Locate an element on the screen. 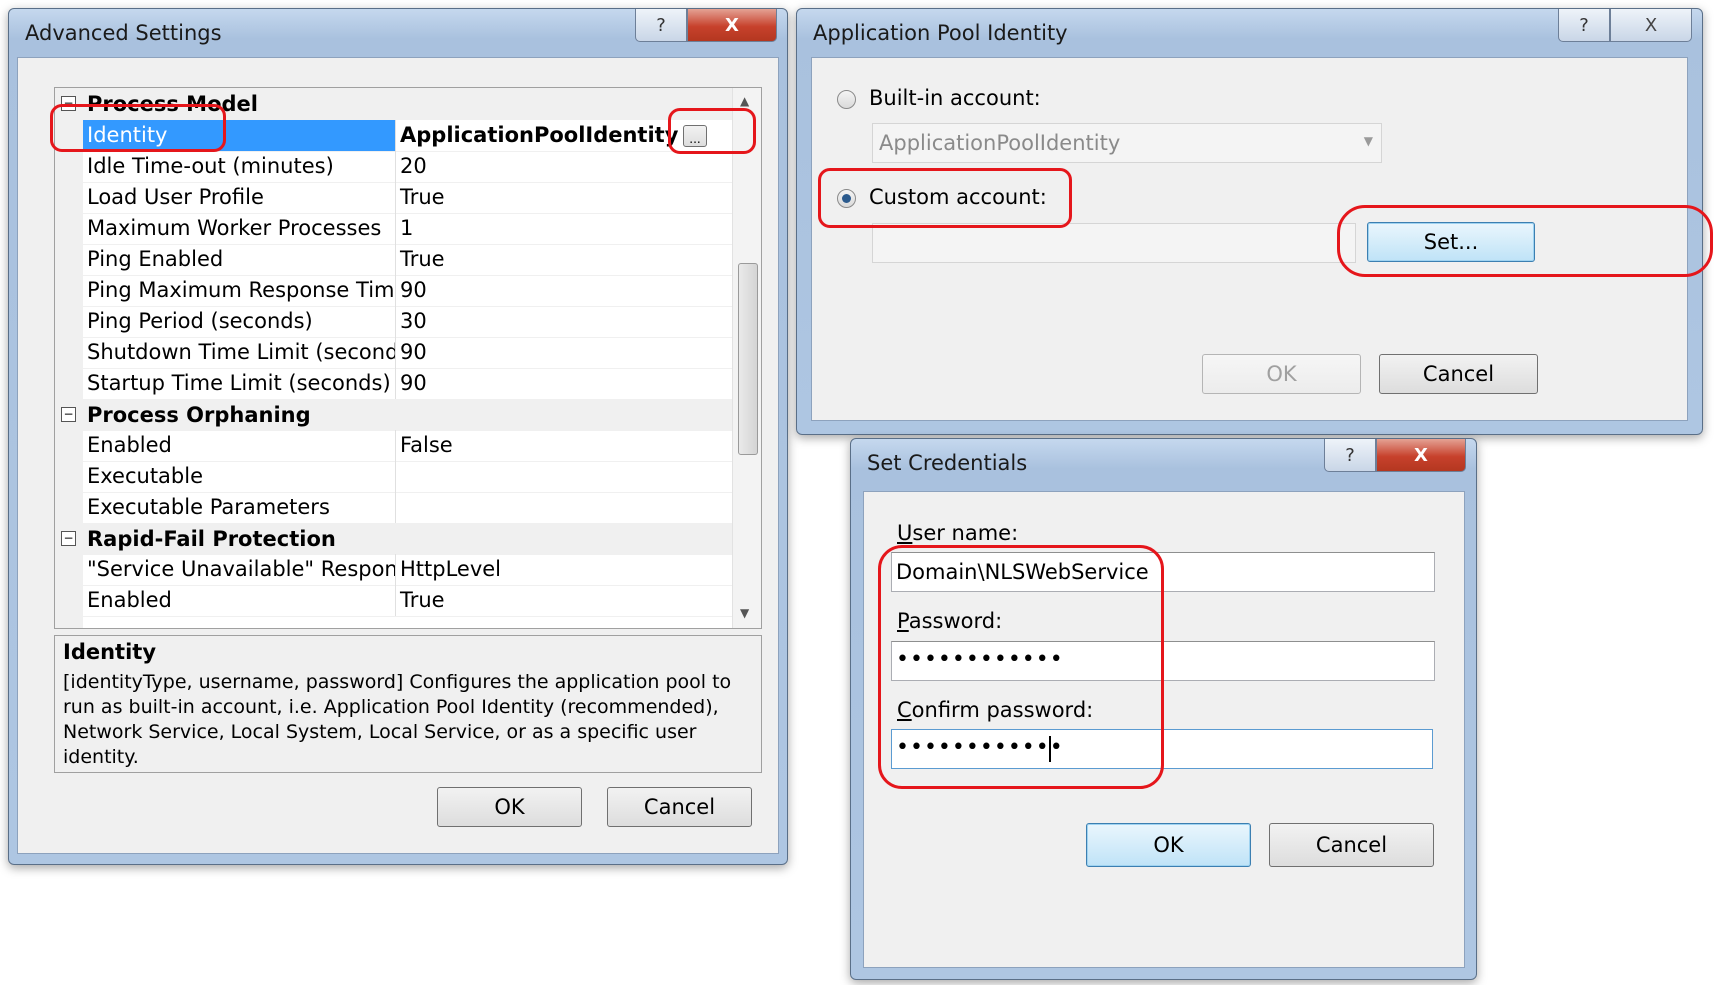  property-row: Enabled True is located at coordinates (393, 601).